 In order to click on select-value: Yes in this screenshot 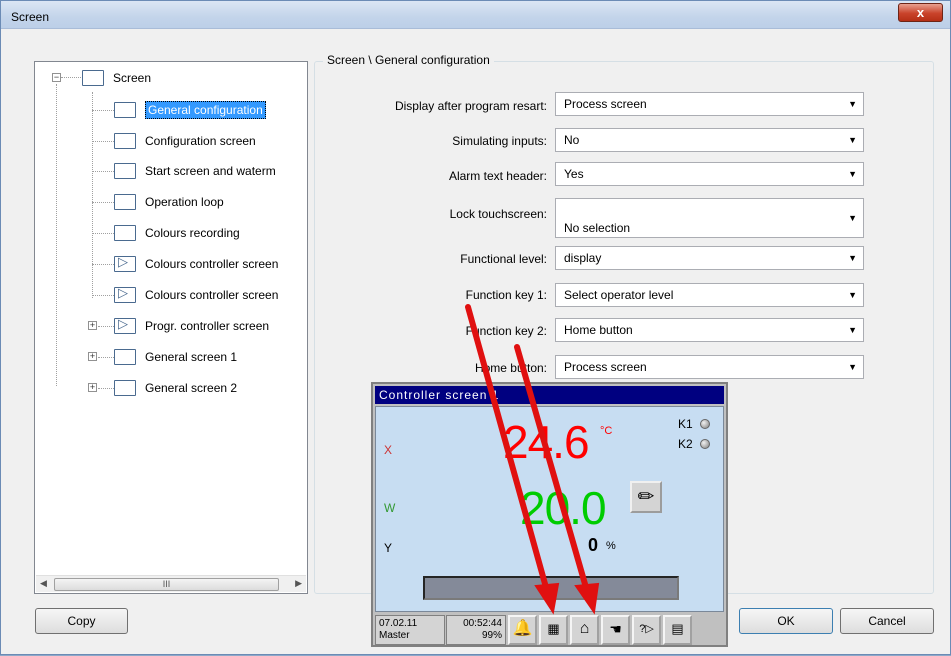, I will do `click(574, 174)`.